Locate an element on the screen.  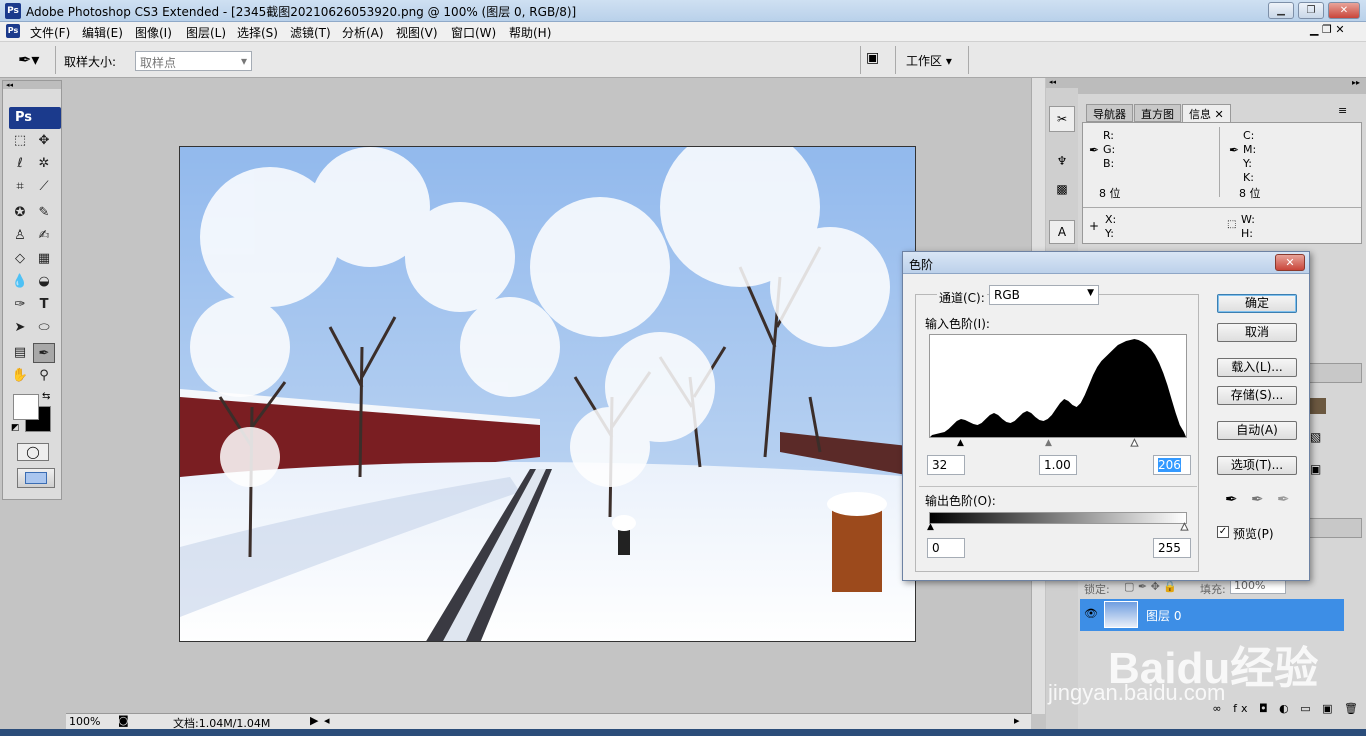
output-white-field: 255 is located at coordinates (1172, 548).